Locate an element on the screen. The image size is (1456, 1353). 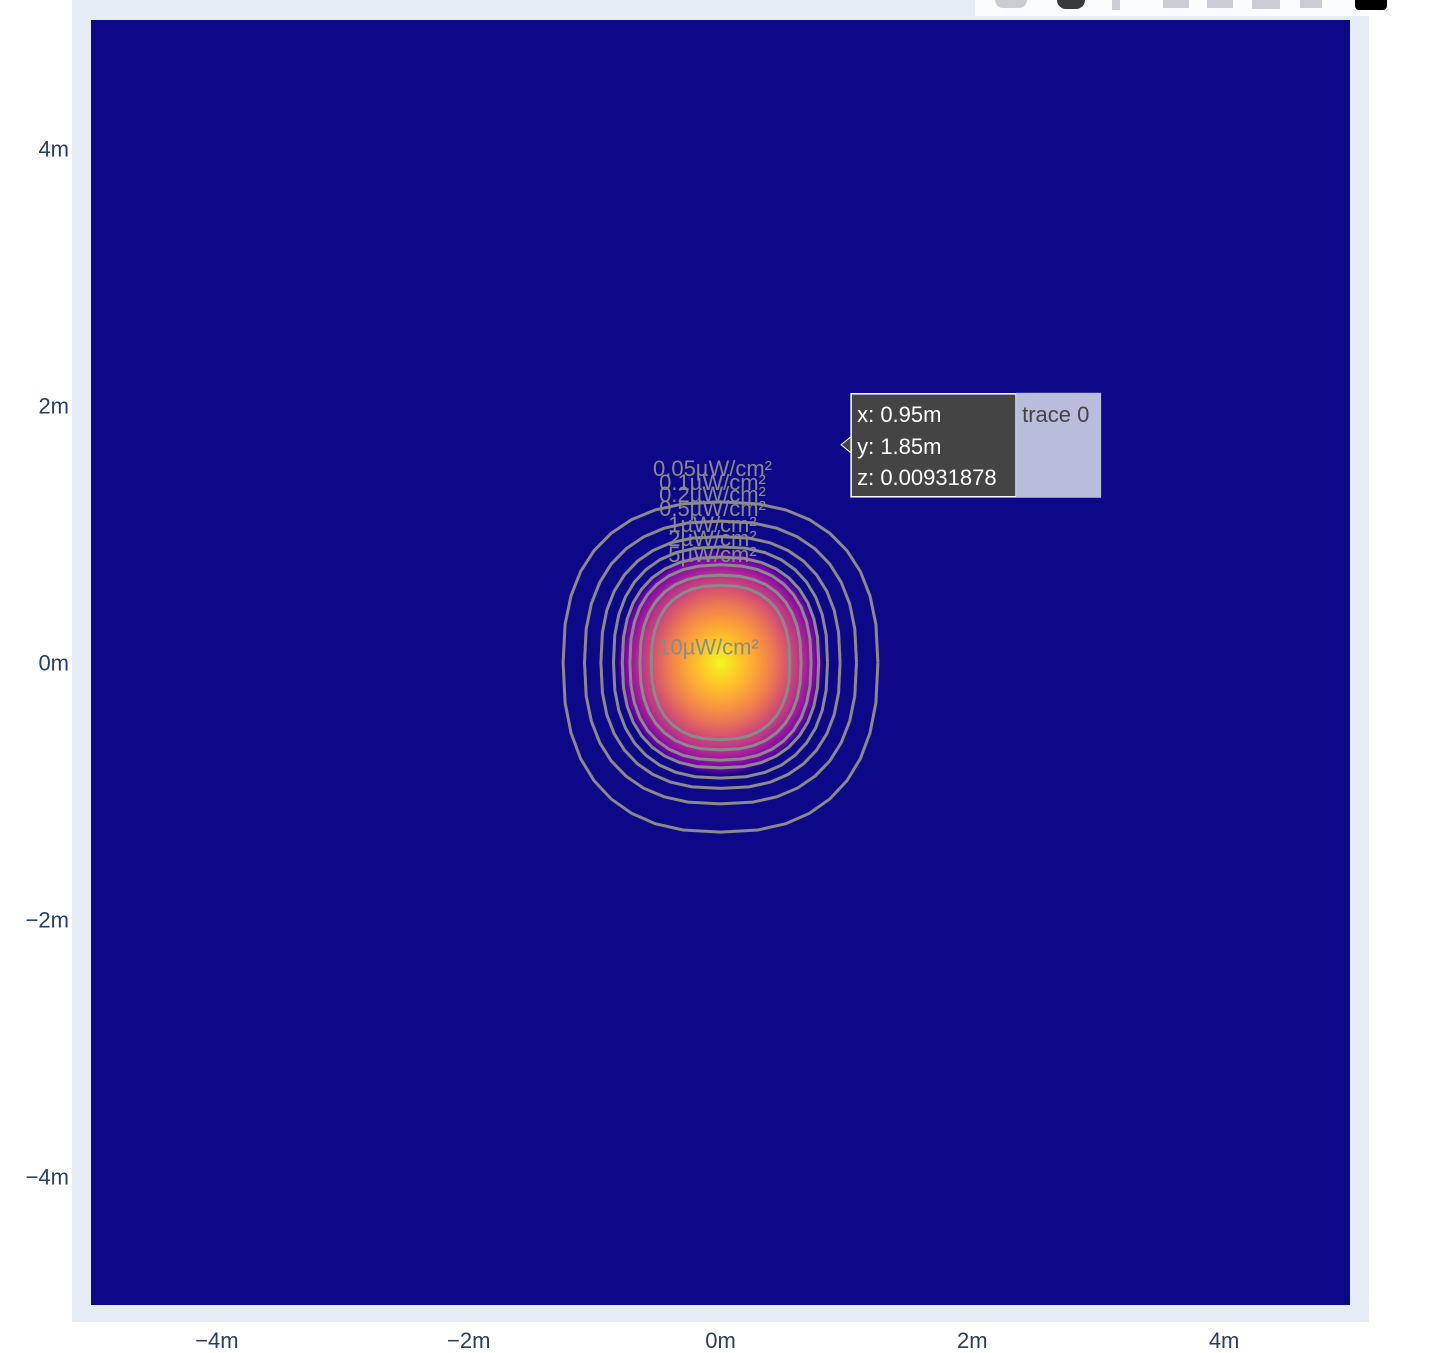
y-tick-label: 0m is located at coordinates (53, 663).